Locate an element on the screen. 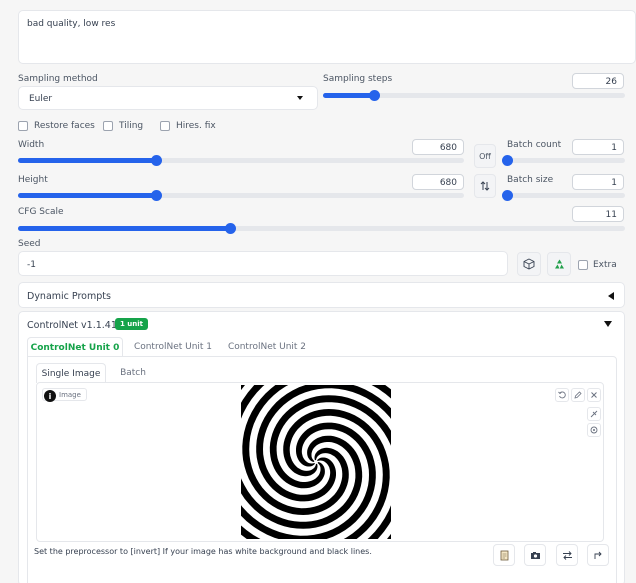 Image resolution: width=636 pixels, height=583 pixels. tab-batch: Batch is located at coordinates (133, 373).